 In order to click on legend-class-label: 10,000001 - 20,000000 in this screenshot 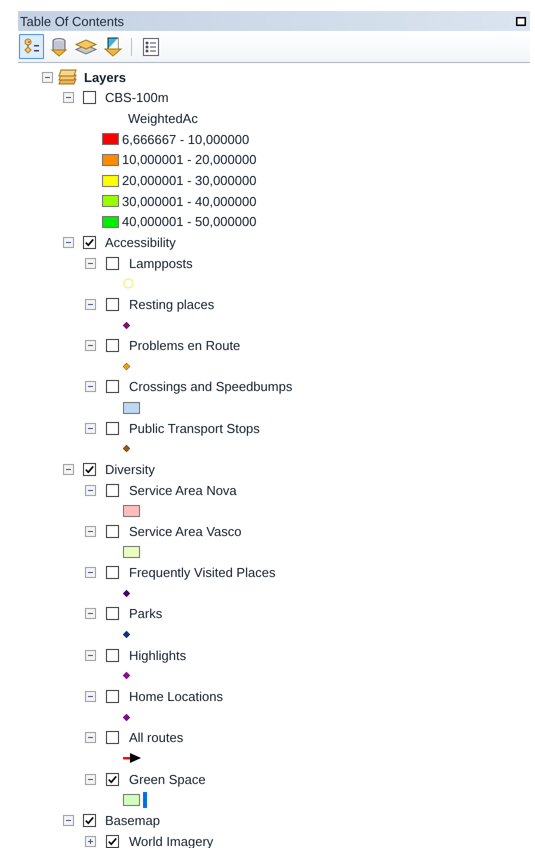, I will do `click(189, 160)`.